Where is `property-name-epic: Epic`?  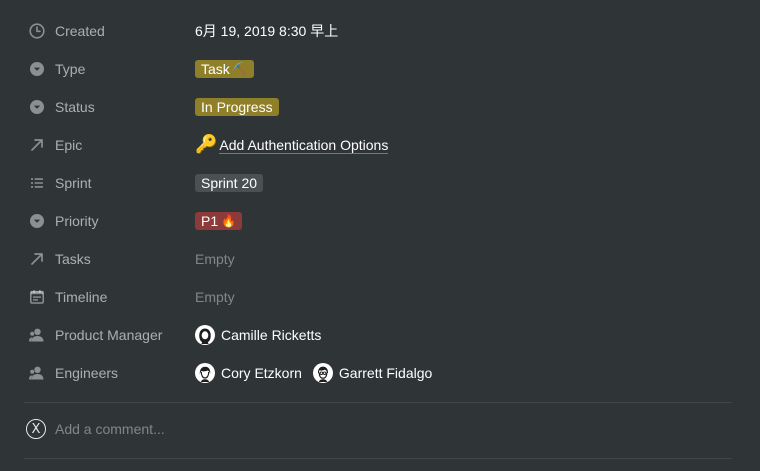 property-name-epic: Epic is located at coordinates (109, 145).